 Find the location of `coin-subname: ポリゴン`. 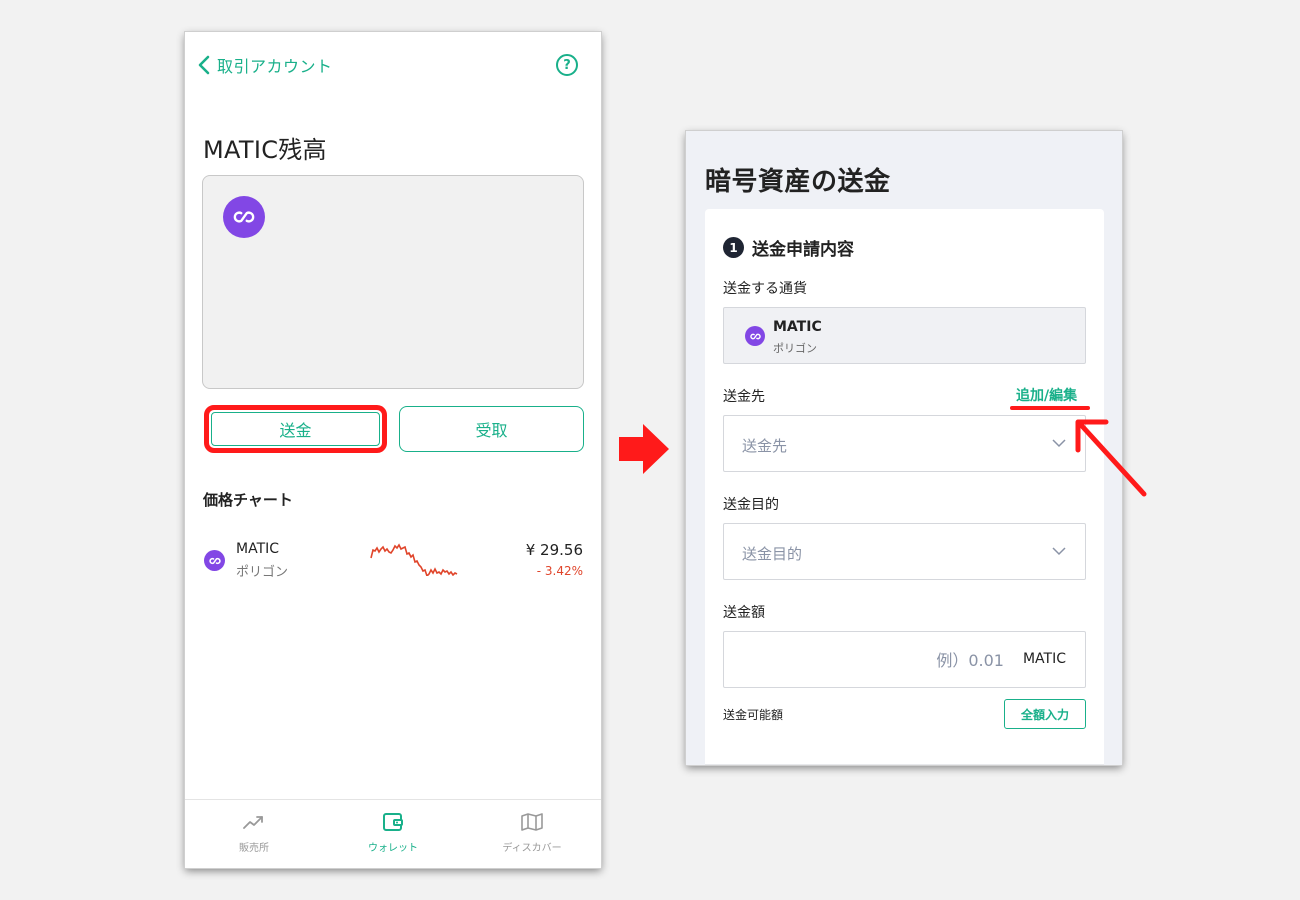

coin-subname: ポリゴン is located at coordinates (262, 572).